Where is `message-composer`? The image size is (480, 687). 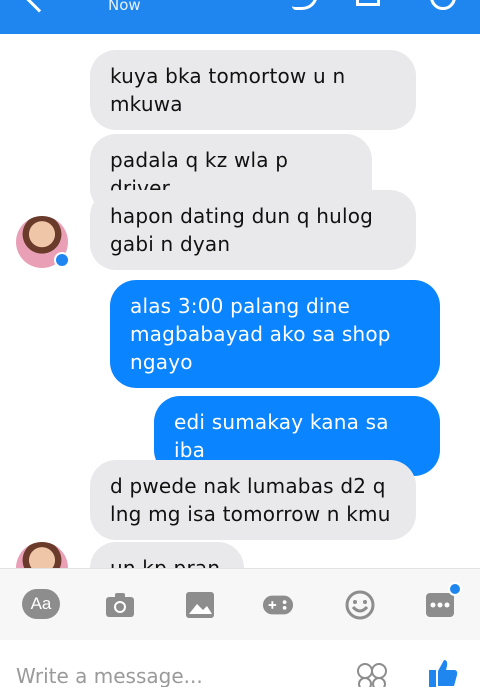 message-composer is located at coordinates (240, 663).